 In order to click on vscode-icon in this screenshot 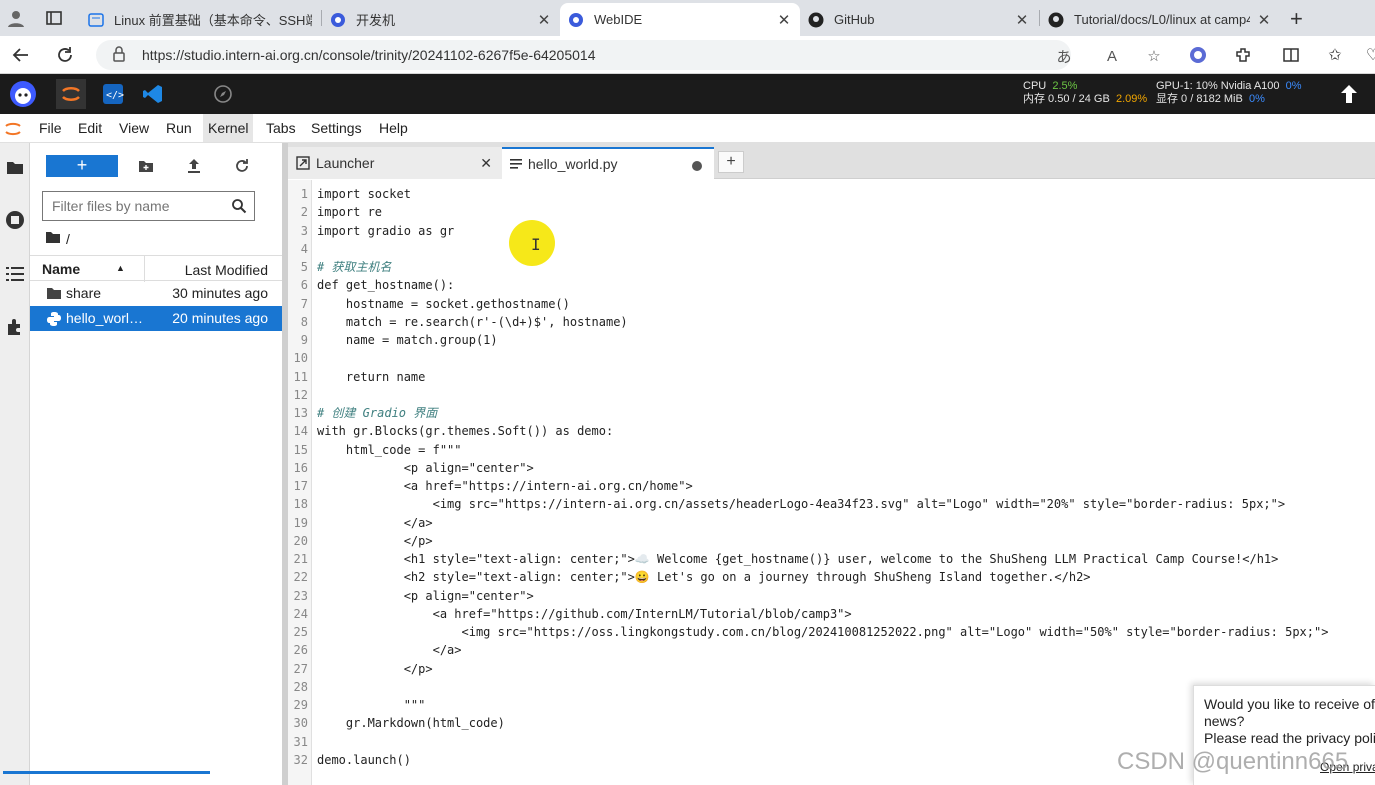, I will do `click(153, 94)`.